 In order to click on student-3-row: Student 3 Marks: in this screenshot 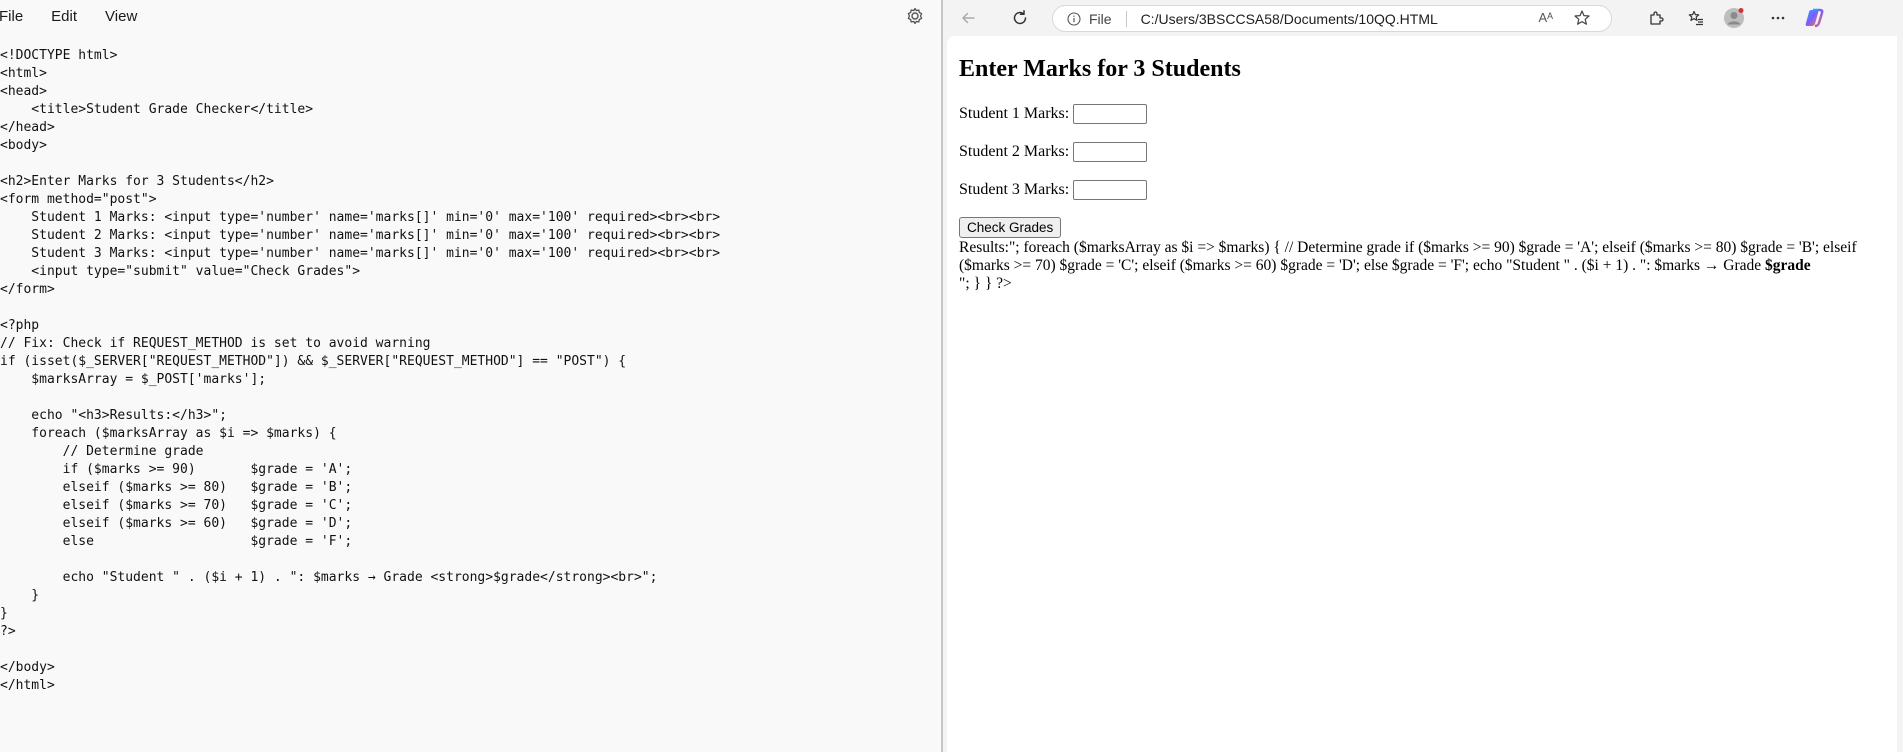, I will do `click(1424, 190)`.